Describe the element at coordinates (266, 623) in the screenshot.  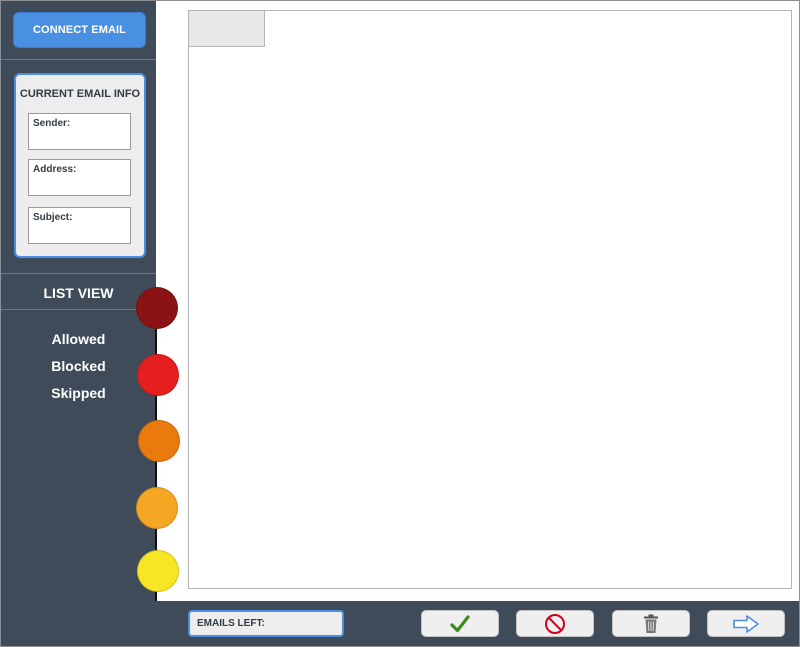
I see `emails-left-counter: EMAILS LEFT:` at that location.